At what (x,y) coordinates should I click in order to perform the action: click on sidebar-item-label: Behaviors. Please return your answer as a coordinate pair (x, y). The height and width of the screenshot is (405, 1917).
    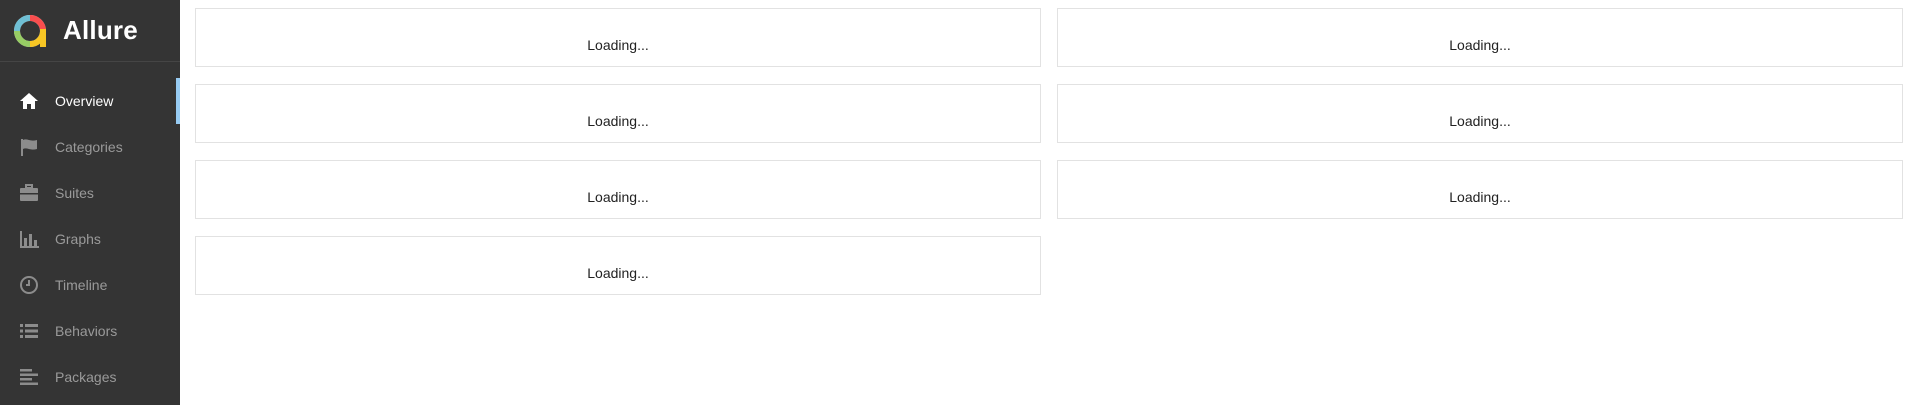
    Looking at the image, I should click on (86, 331).